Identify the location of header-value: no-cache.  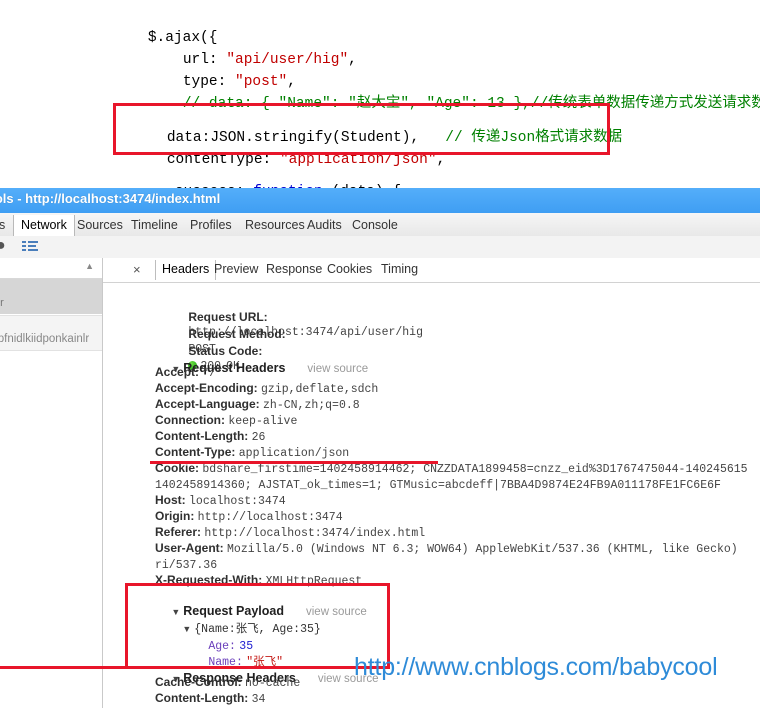
(273, 683).